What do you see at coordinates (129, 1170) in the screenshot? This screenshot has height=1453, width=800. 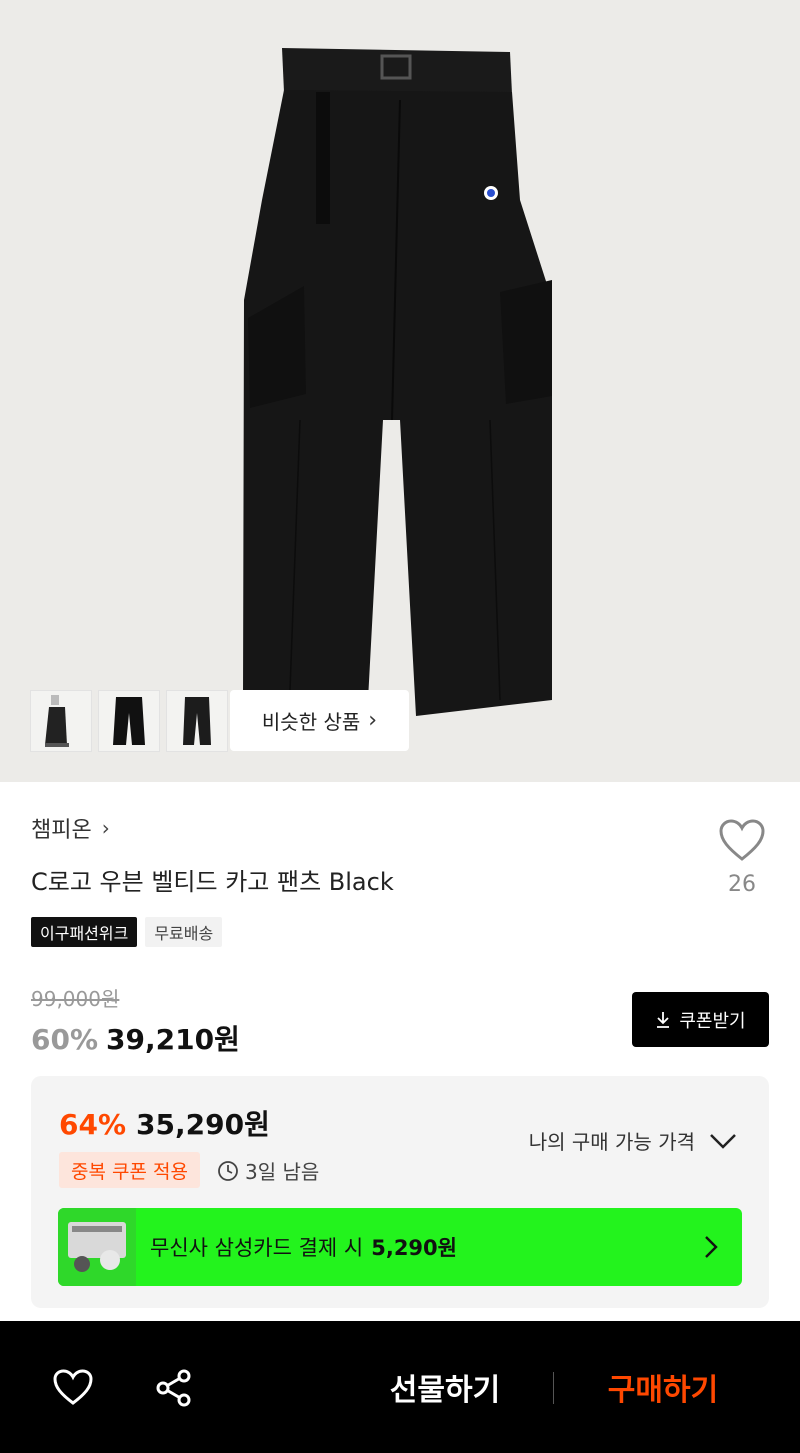 I see `duplicate-coupon-badge: 중복 쿠폰 적용` at bounding box center [129, 1170].